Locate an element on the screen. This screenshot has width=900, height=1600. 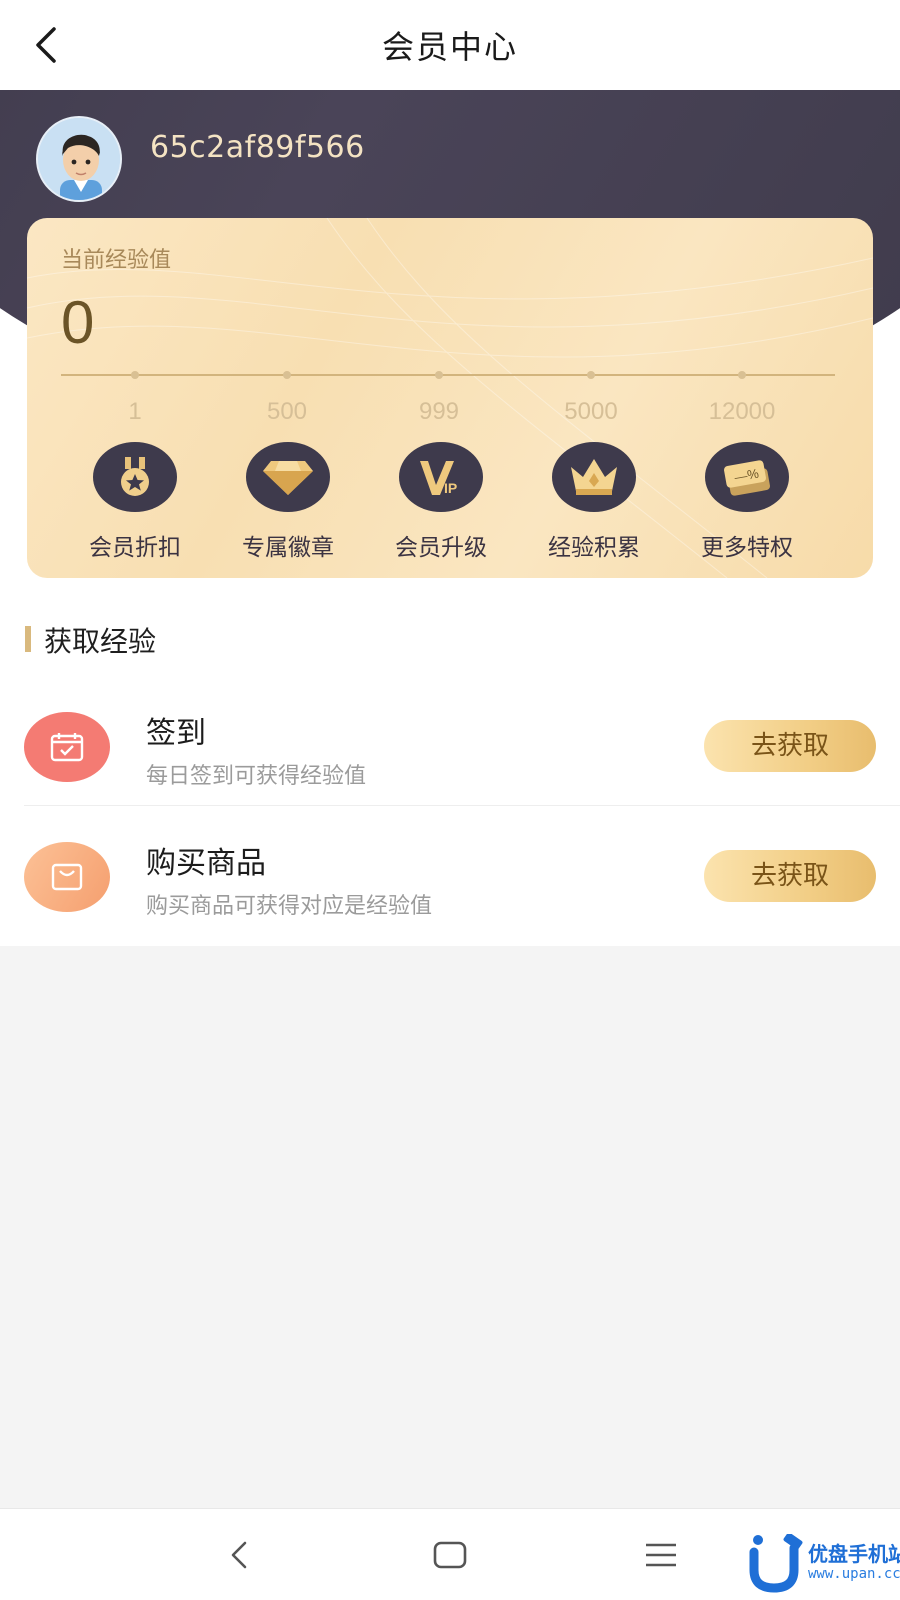
menu-icon is located at coordinates (661, 1555).